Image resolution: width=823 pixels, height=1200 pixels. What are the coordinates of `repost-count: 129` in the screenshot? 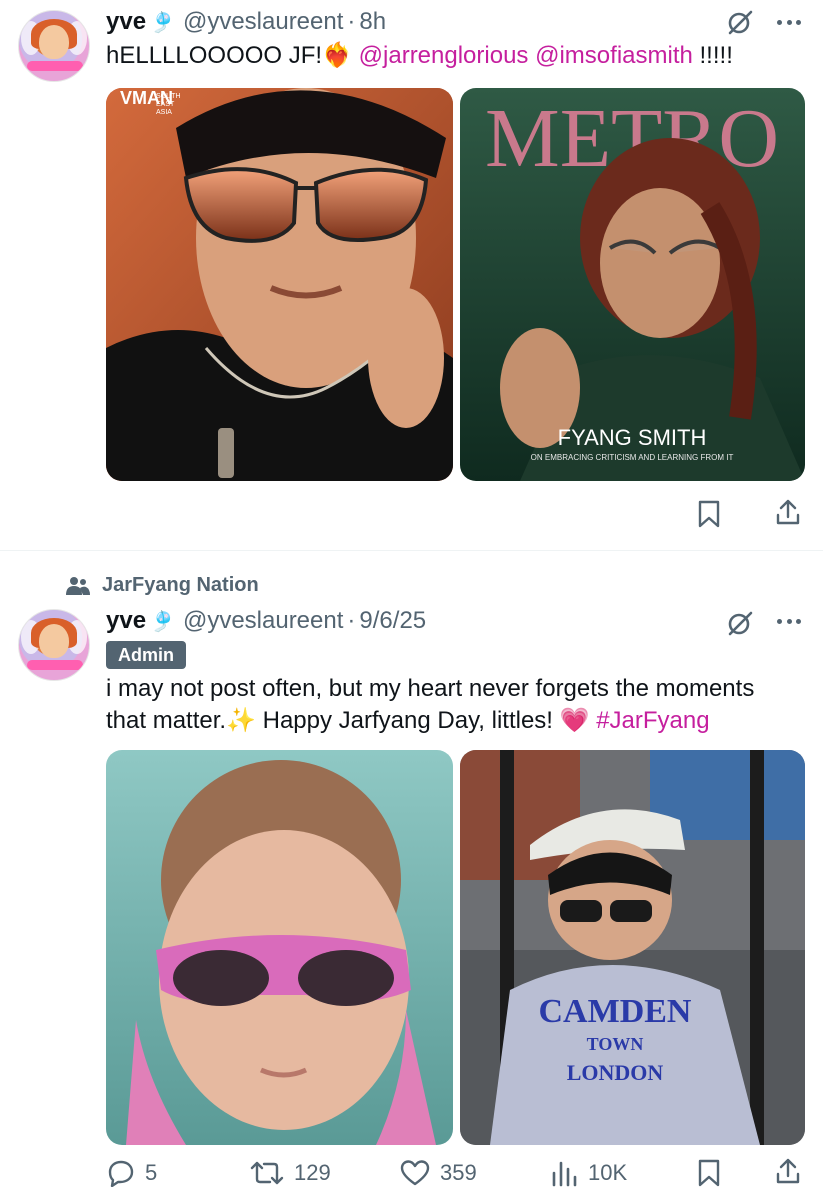 It's located at (312, 1172).